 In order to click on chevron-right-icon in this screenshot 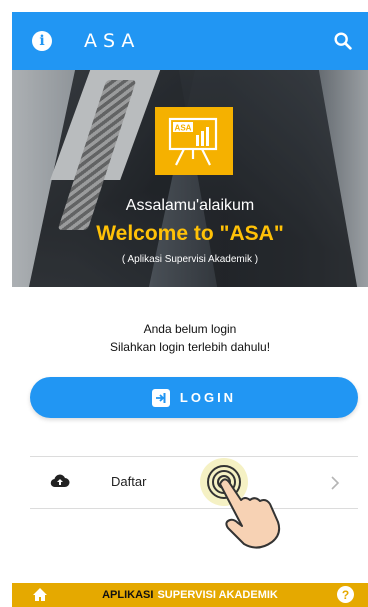, I will do `click(335, 483)`.